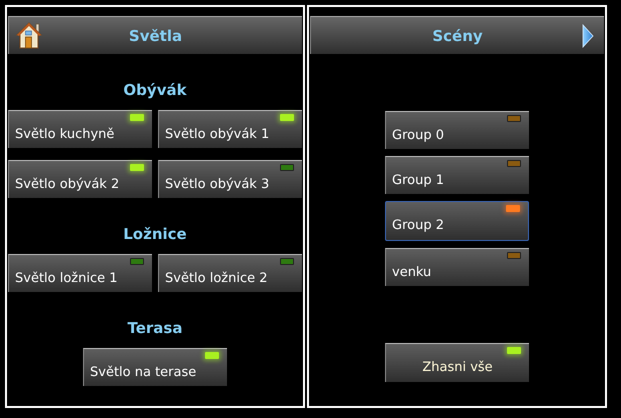 The image size is (621, 418). I want to click on panel-title: Scény, so click(457, 35).